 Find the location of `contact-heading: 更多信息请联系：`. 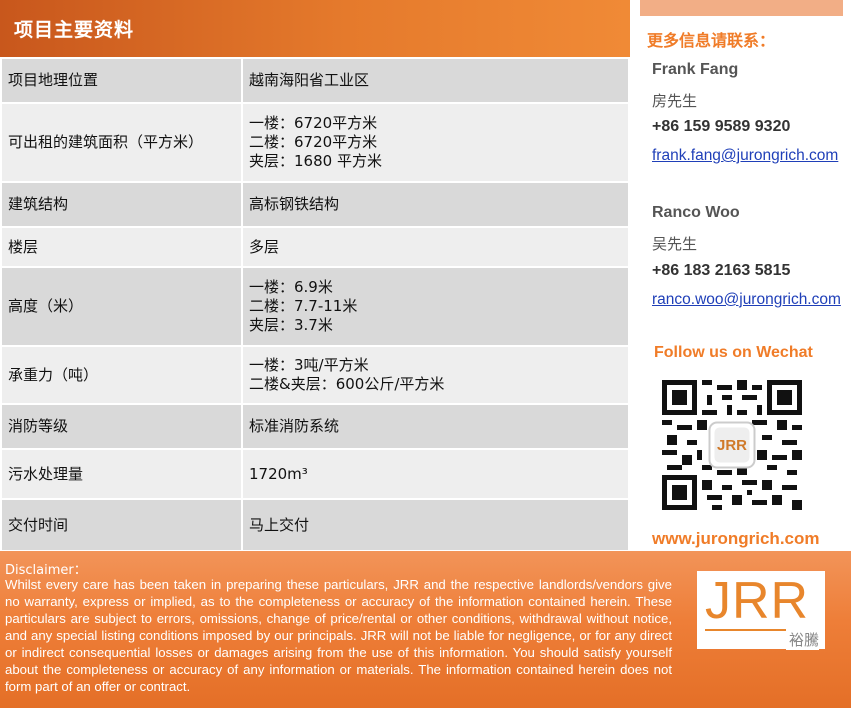

contact-heading: 更多信息请联系： is located at coordinates (711, 40).